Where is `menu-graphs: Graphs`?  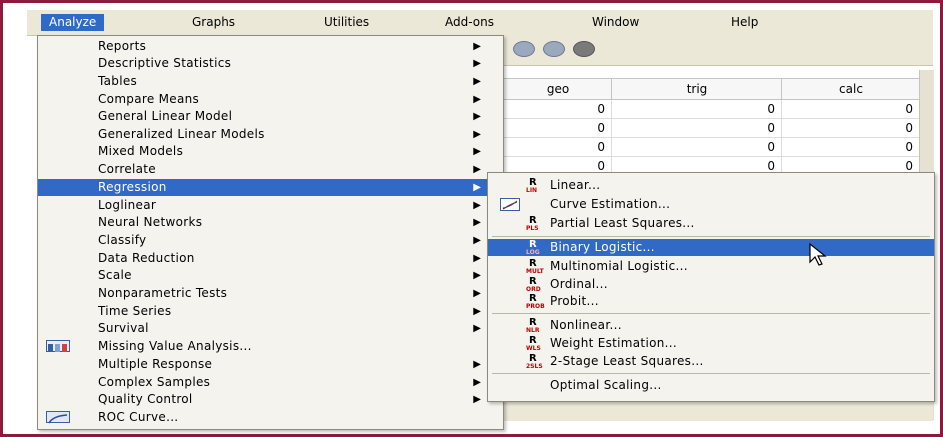
menu-graphs: Graphs is located at coordinates (213, 22).